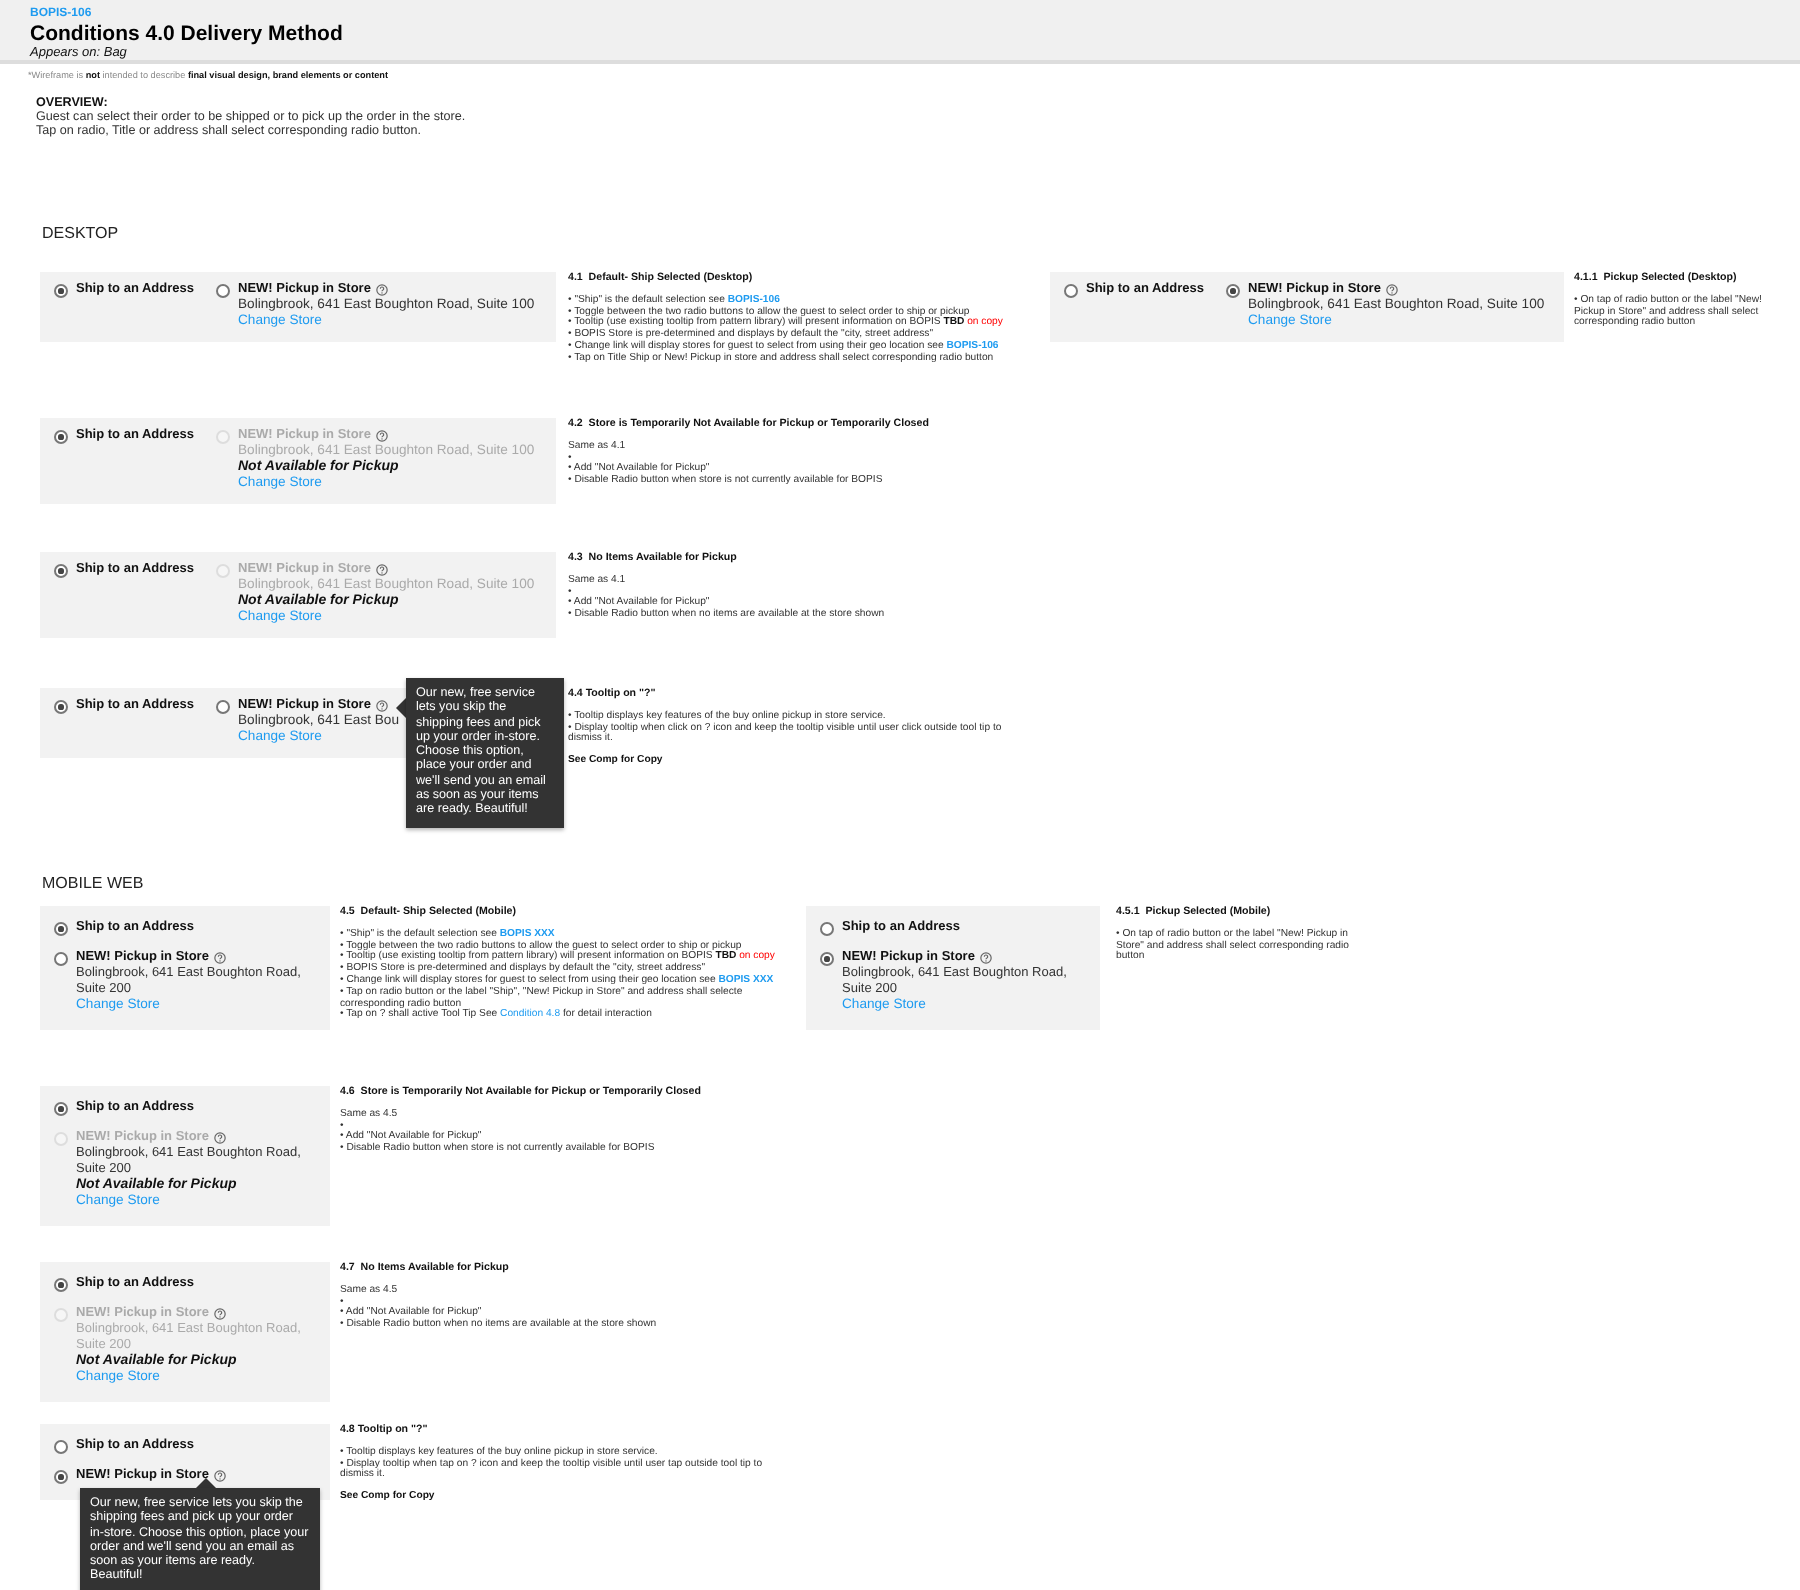 The width and height of the screenshot is (1800, 1590). I want to click on section-heading: DESKTOP, so click(81, 234).